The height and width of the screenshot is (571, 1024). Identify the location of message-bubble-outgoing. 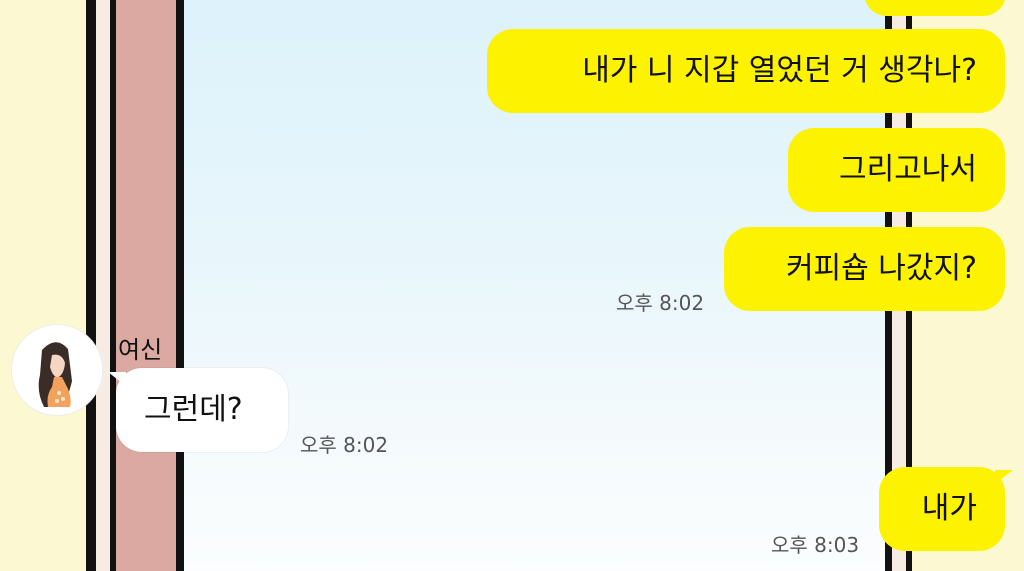
(935, 8).